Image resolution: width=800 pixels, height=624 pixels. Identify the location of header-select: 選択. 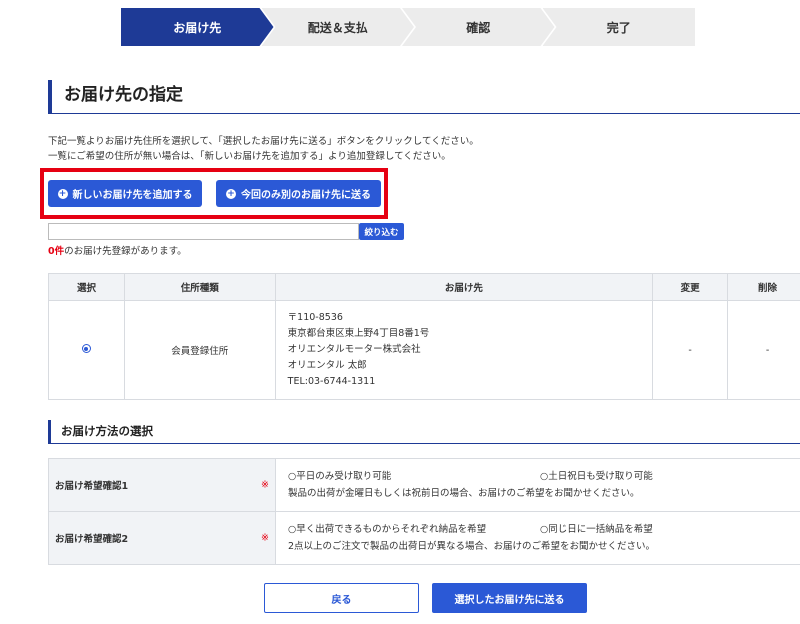
(86, 287).